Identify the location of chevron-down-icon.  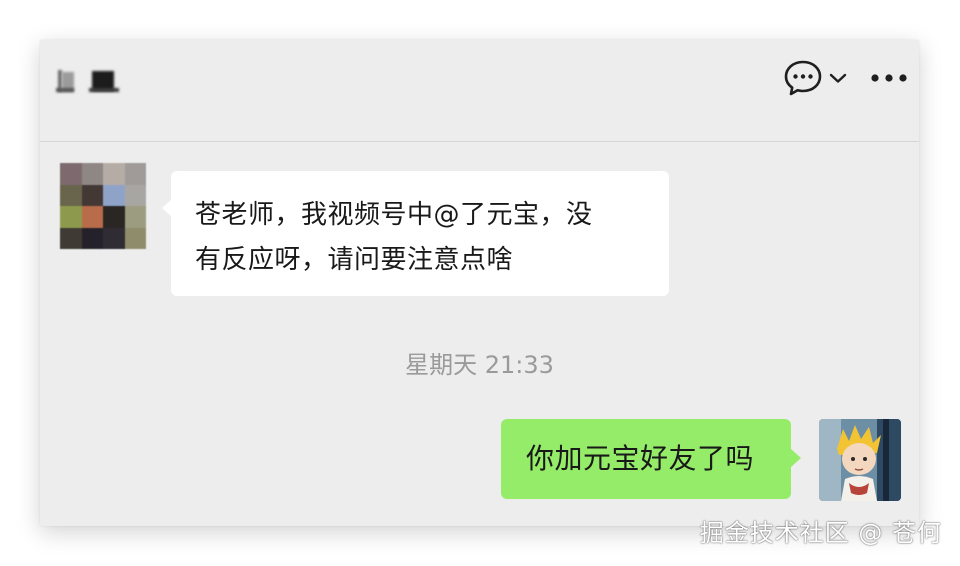
(838, 78).